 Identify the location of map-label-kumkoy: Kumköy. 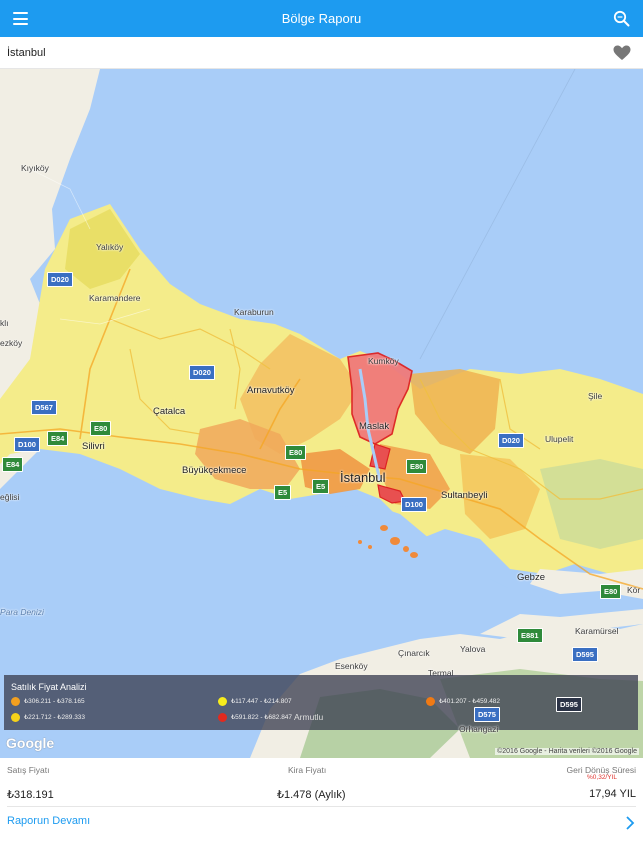
(383, 361).